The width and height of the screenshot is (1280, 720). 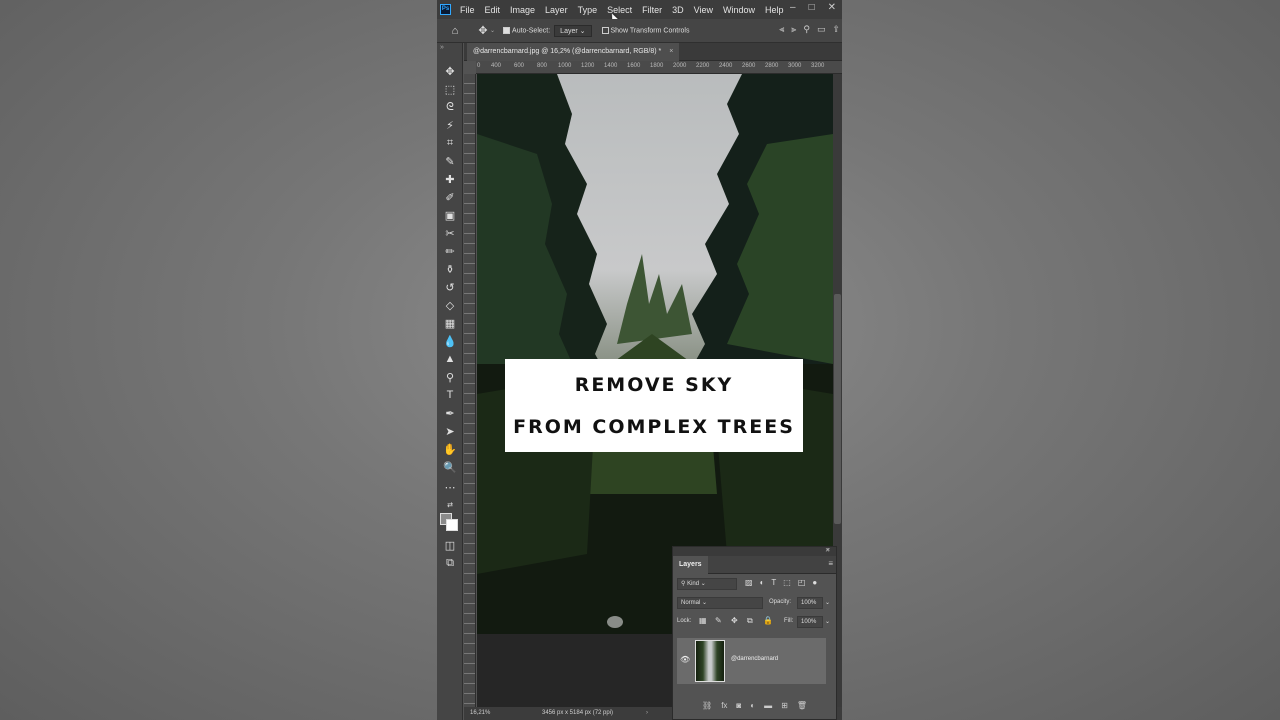 I want to click on fill-input: 100%, so click(x=810, y=622).